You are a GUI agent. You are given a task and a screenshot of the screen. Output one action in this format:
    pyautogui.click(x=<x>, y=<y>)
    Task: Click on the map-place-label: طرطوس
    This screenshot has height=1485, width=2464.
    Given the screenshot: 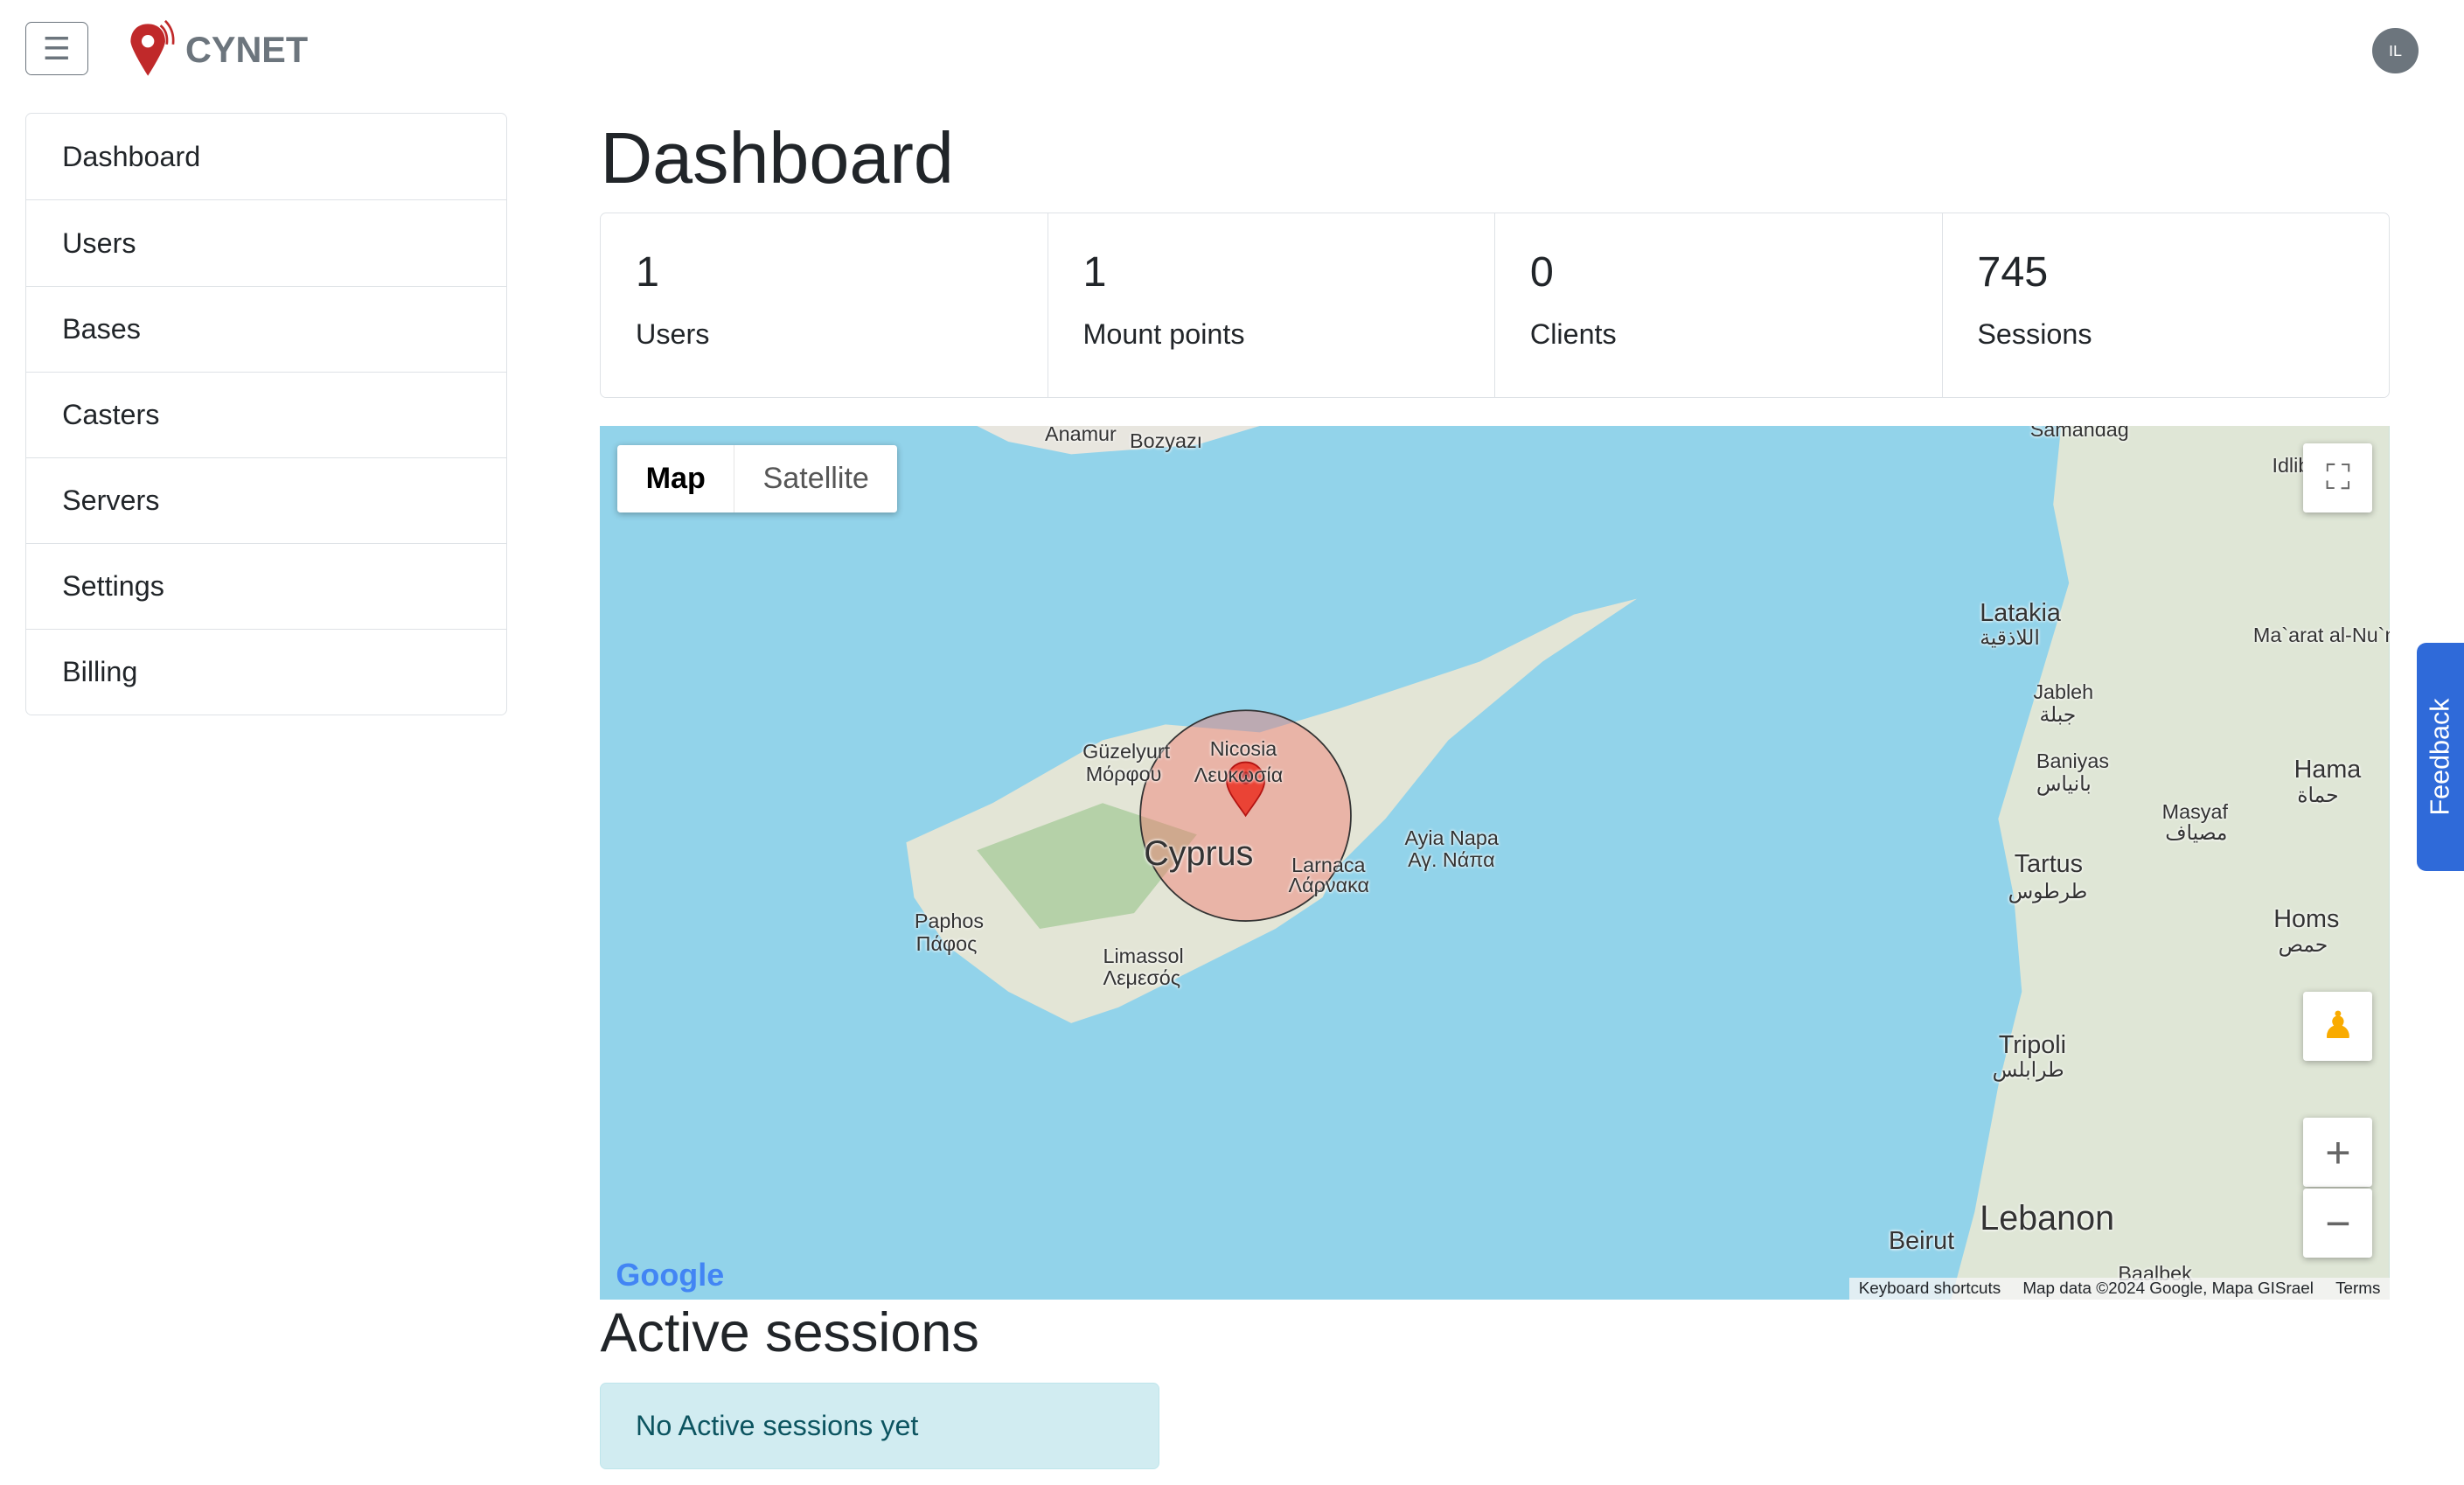 What is the action you would take?
    pyautogui.click(x=2048, y=891)
    